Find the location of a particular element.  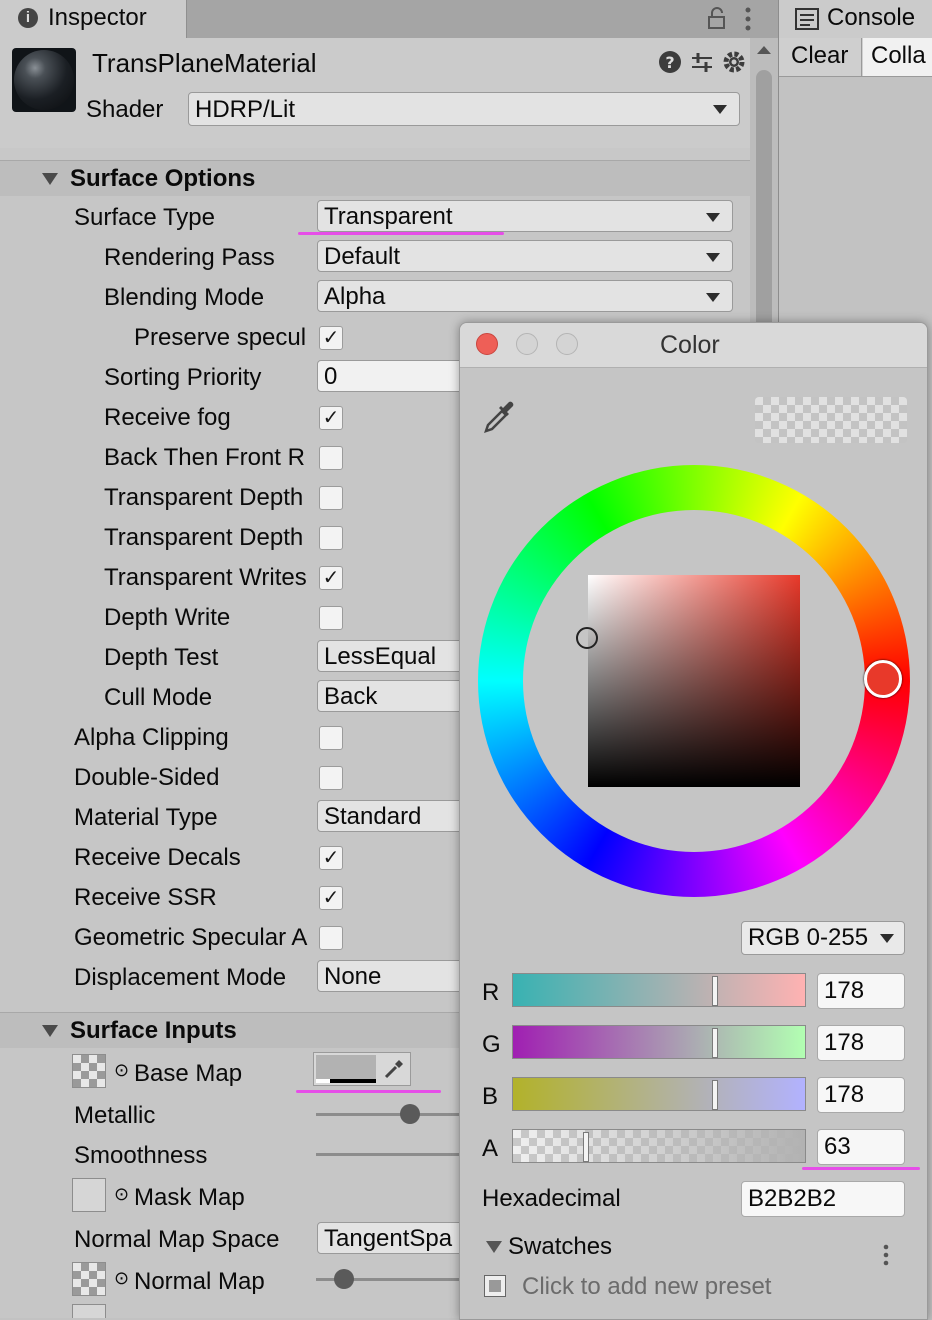

surface-type-dropdown: Transparent is located at coordinates (525, 216).